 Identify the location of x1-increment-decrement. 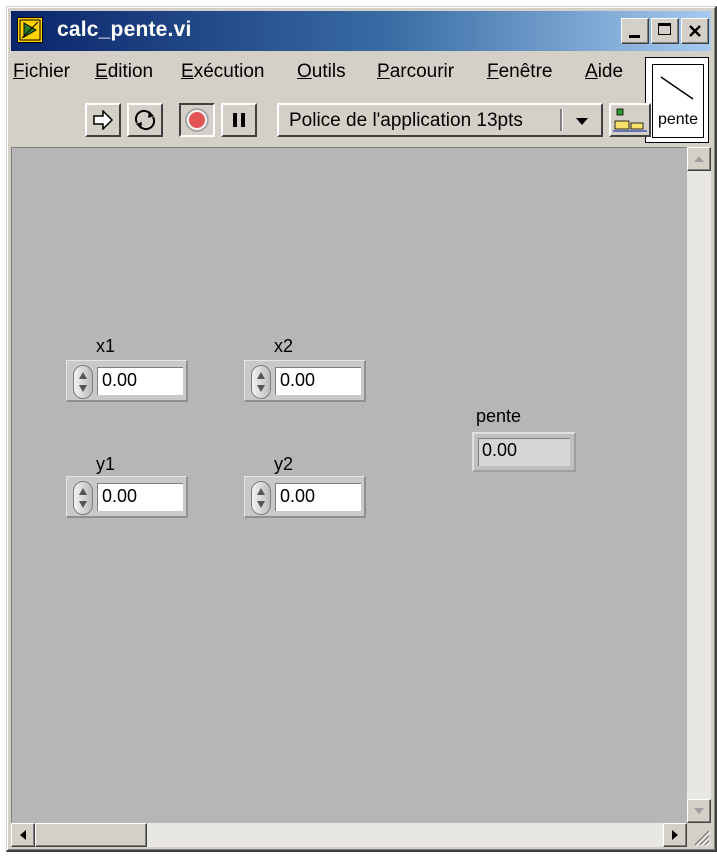
(83, 382).